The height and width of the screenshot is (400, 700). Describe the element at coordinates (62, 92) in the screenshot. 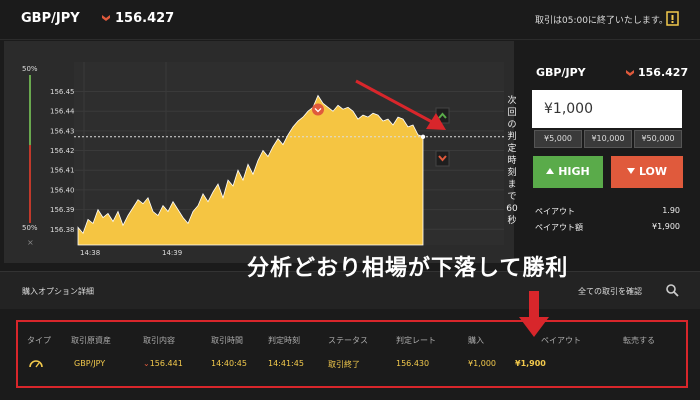

I see `y-tick-label: 156.45` at that location.